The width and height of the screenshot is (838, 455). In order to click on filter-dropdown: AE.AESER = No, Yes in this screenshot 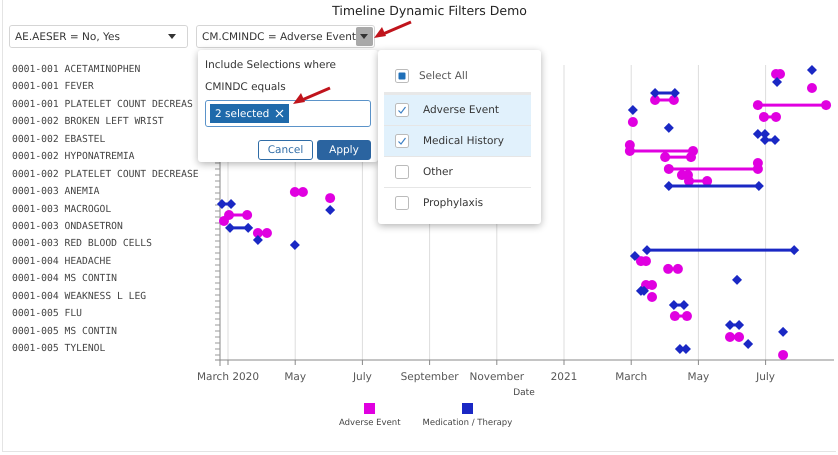, I will do `click(98, 36)`.